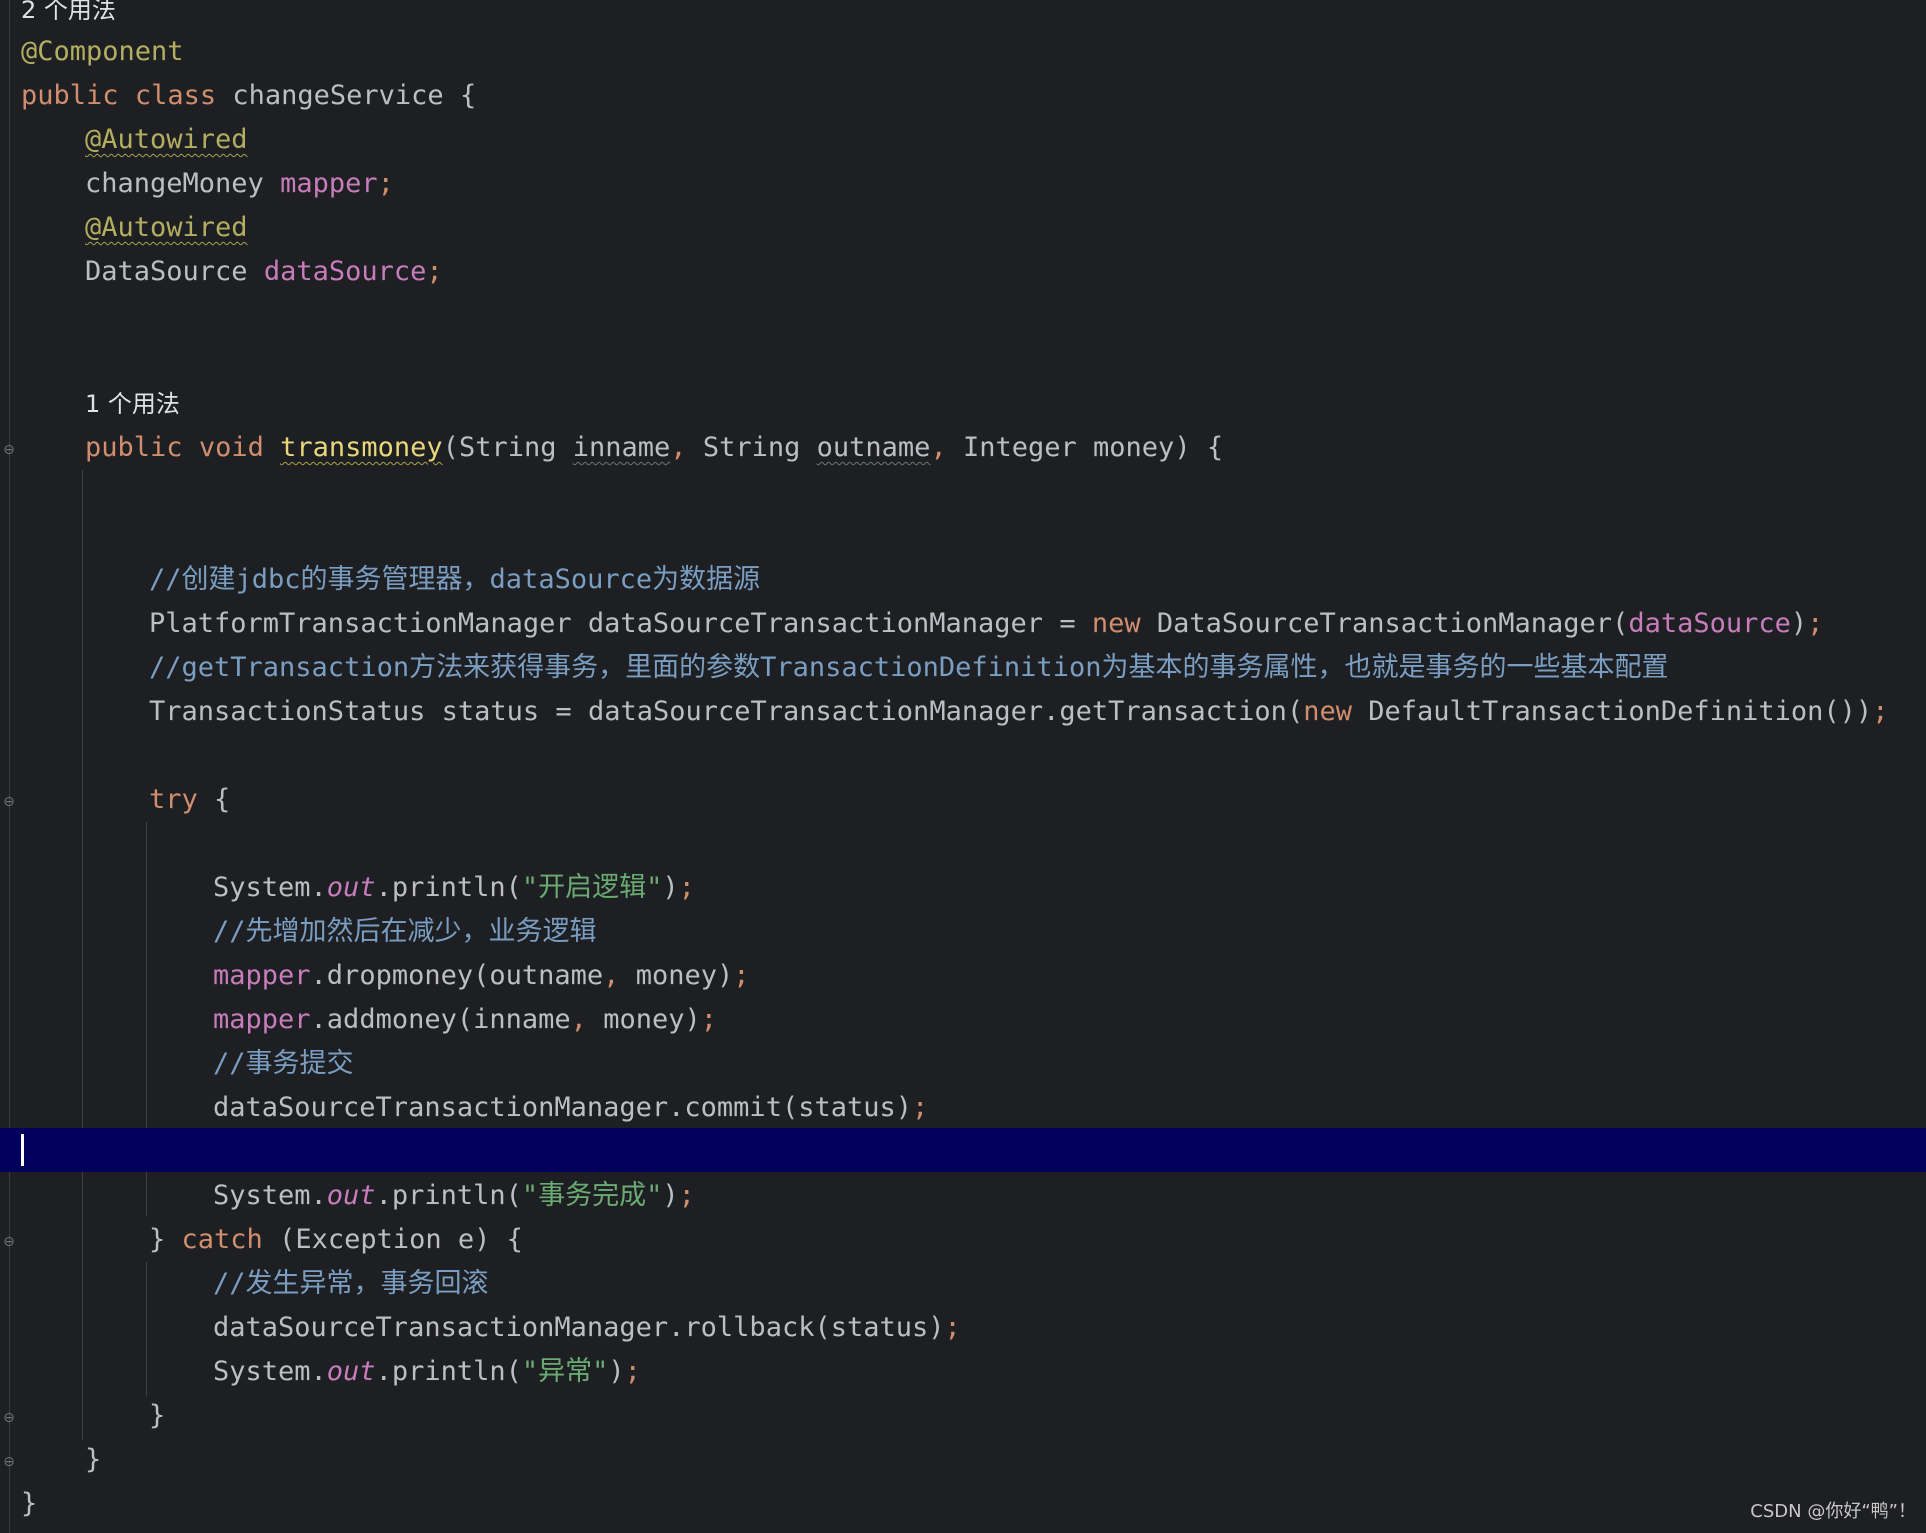 The image size is (1926, 1533). I want to click on method-call: .commit(status), so click(790, 1107).